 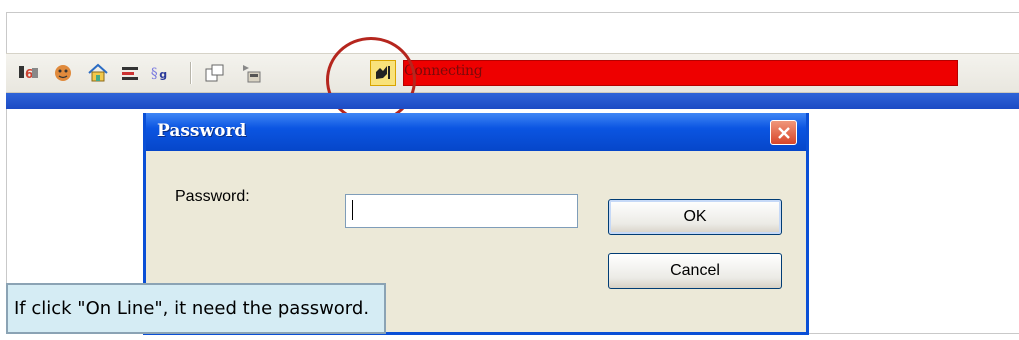 What do you see at coordinates (695, 217) in the screenshot?
I see `ok-button: OK` at bounding box center [695, 217].